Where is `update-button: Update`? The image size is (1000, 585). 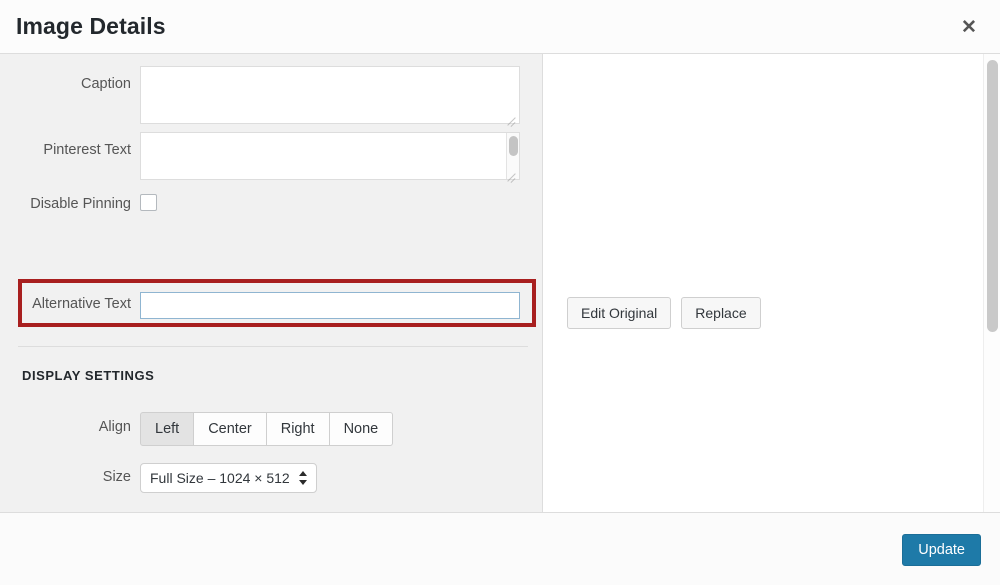
update-button: Update is located at coordinates (941, 550).